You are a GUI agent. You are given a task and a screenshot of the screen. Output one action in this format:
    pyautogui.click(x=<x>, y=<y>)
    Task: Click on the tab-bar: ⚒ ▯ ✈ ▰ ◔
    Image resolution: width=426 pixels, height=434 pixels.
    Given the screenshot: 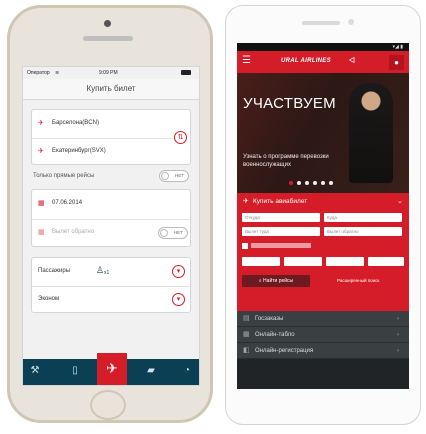 What is the action you would take?
    pyautogui.click(x=111, y=369)
    